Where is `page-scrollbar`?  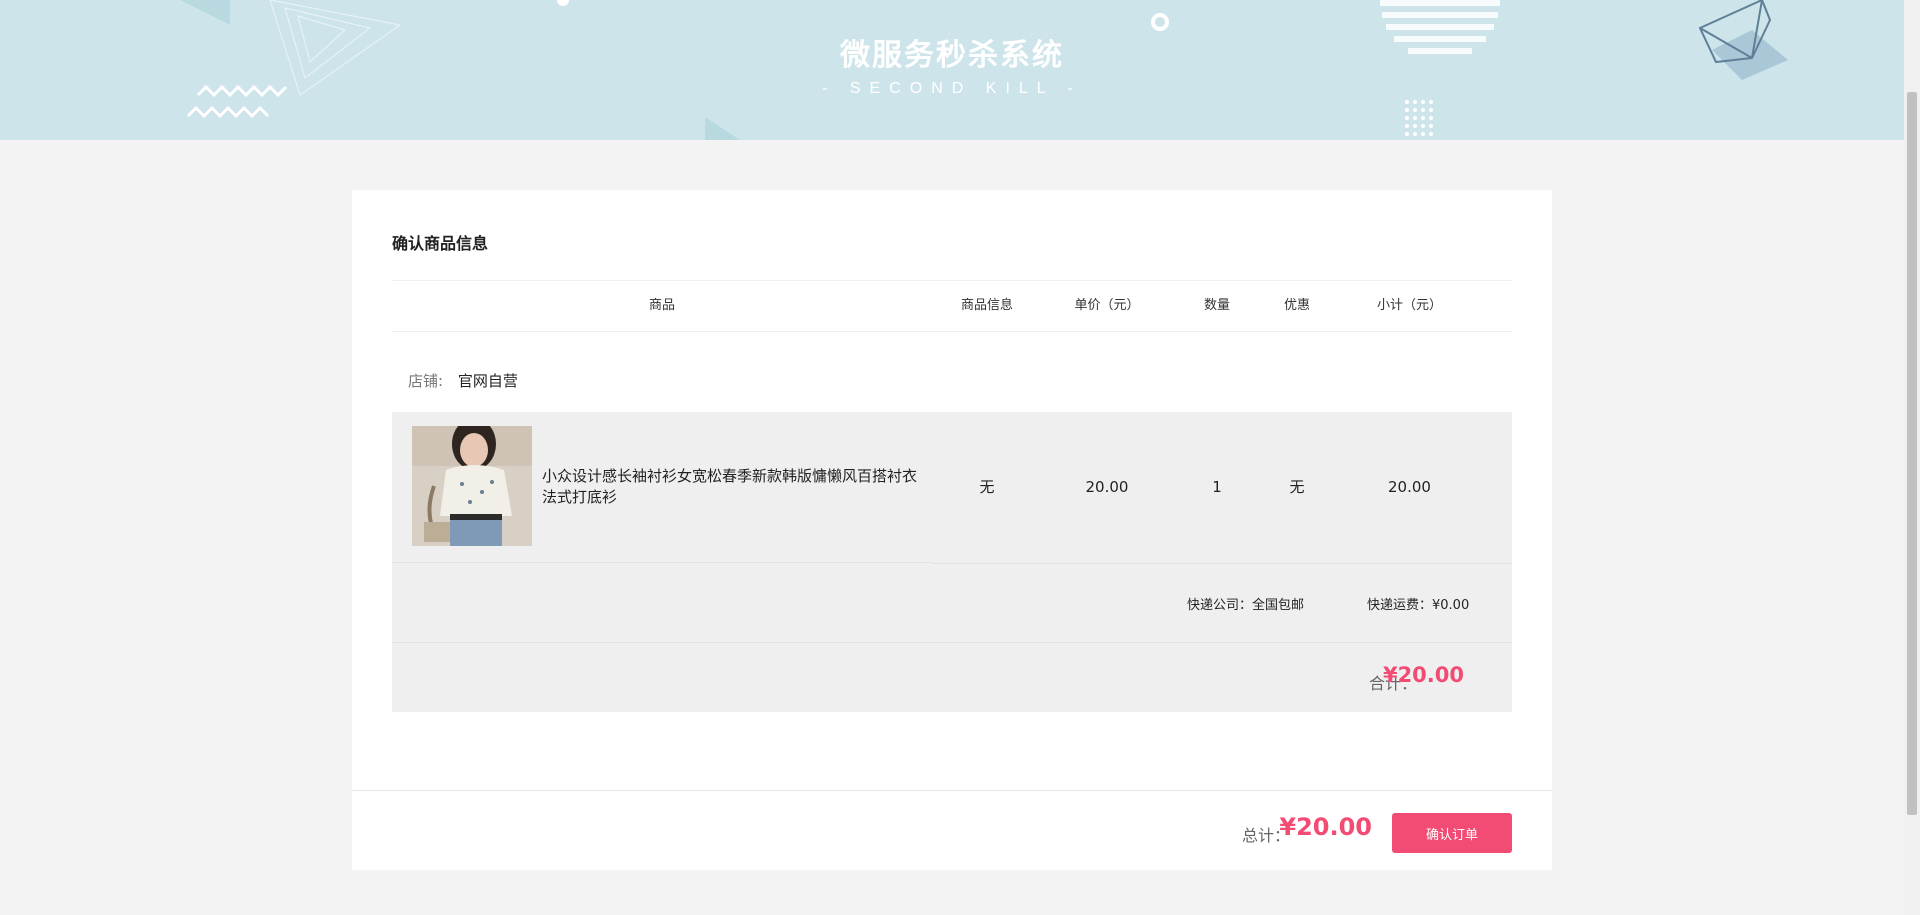
page-scrollbar is located at coordinates (1912, 457).